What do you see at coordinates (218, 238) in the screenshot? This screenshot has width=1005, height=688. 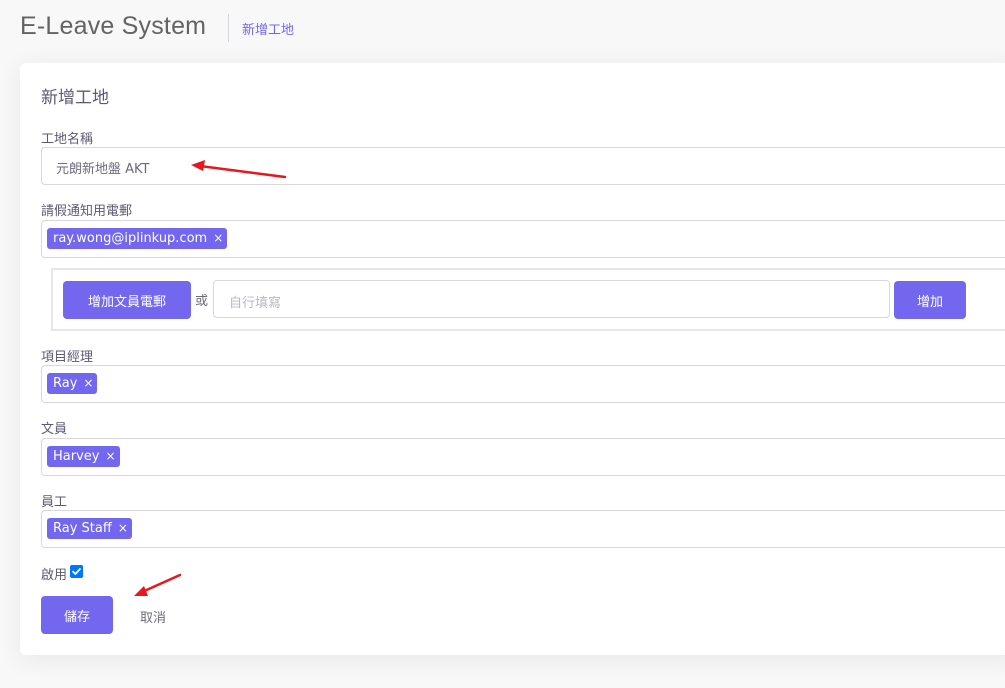 I see `email-tag-remove-icon: ×` at bounding box center [218, 238].